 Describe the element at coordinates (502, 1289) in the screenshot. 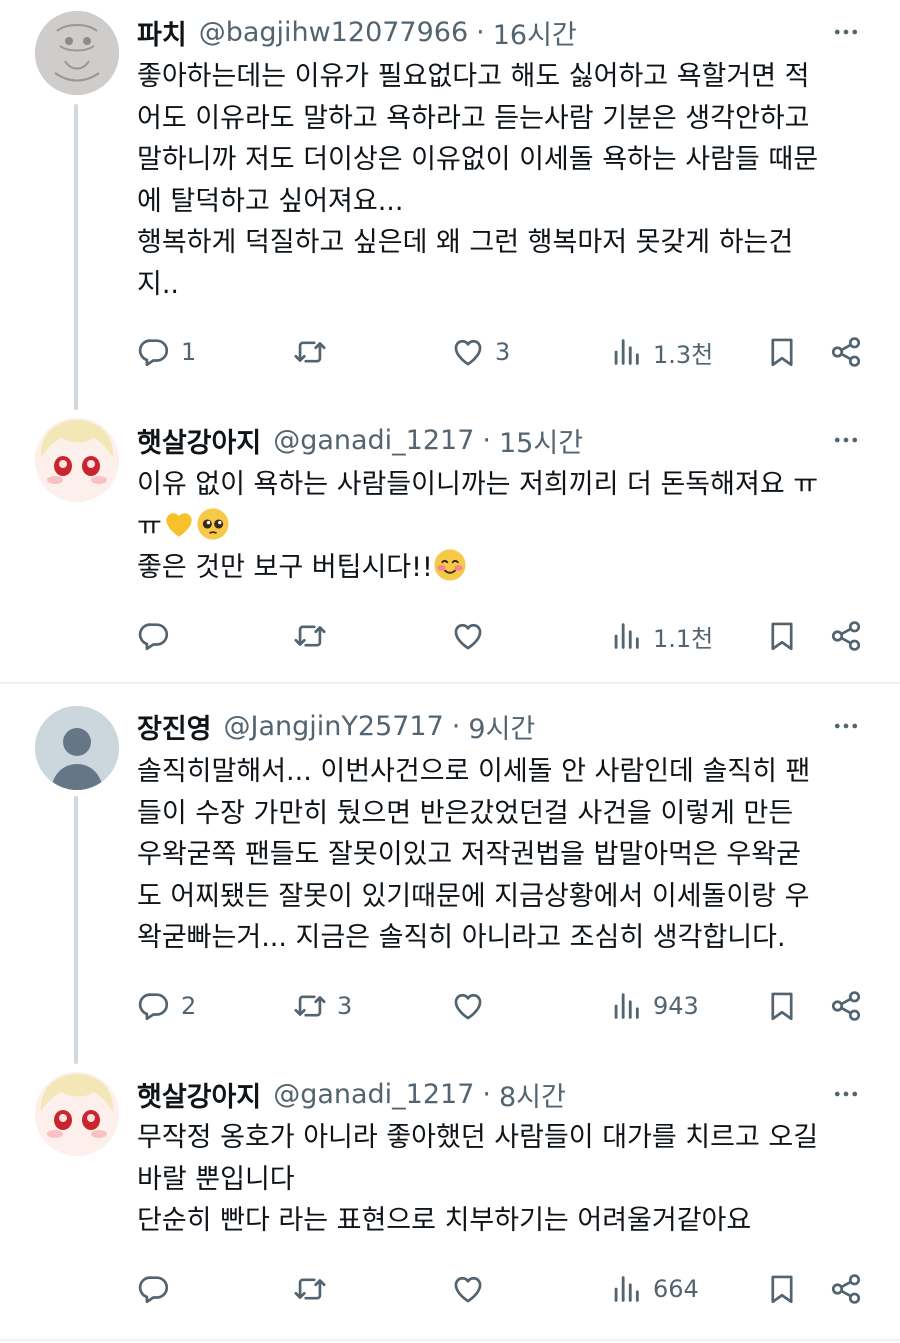

I see `action-bar: 664` at that location.